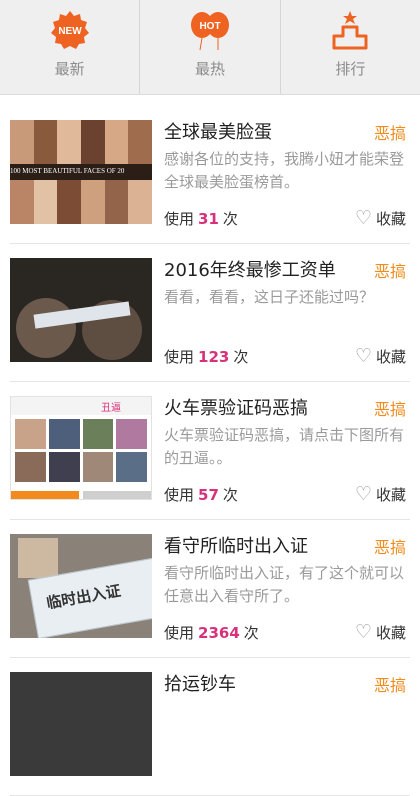 The image size is (420, 796). What do you see at coordinates (111, 408) in the screenshot?
I see `thumbnail-caption: 丑逼` at bounding box center [111, 408].